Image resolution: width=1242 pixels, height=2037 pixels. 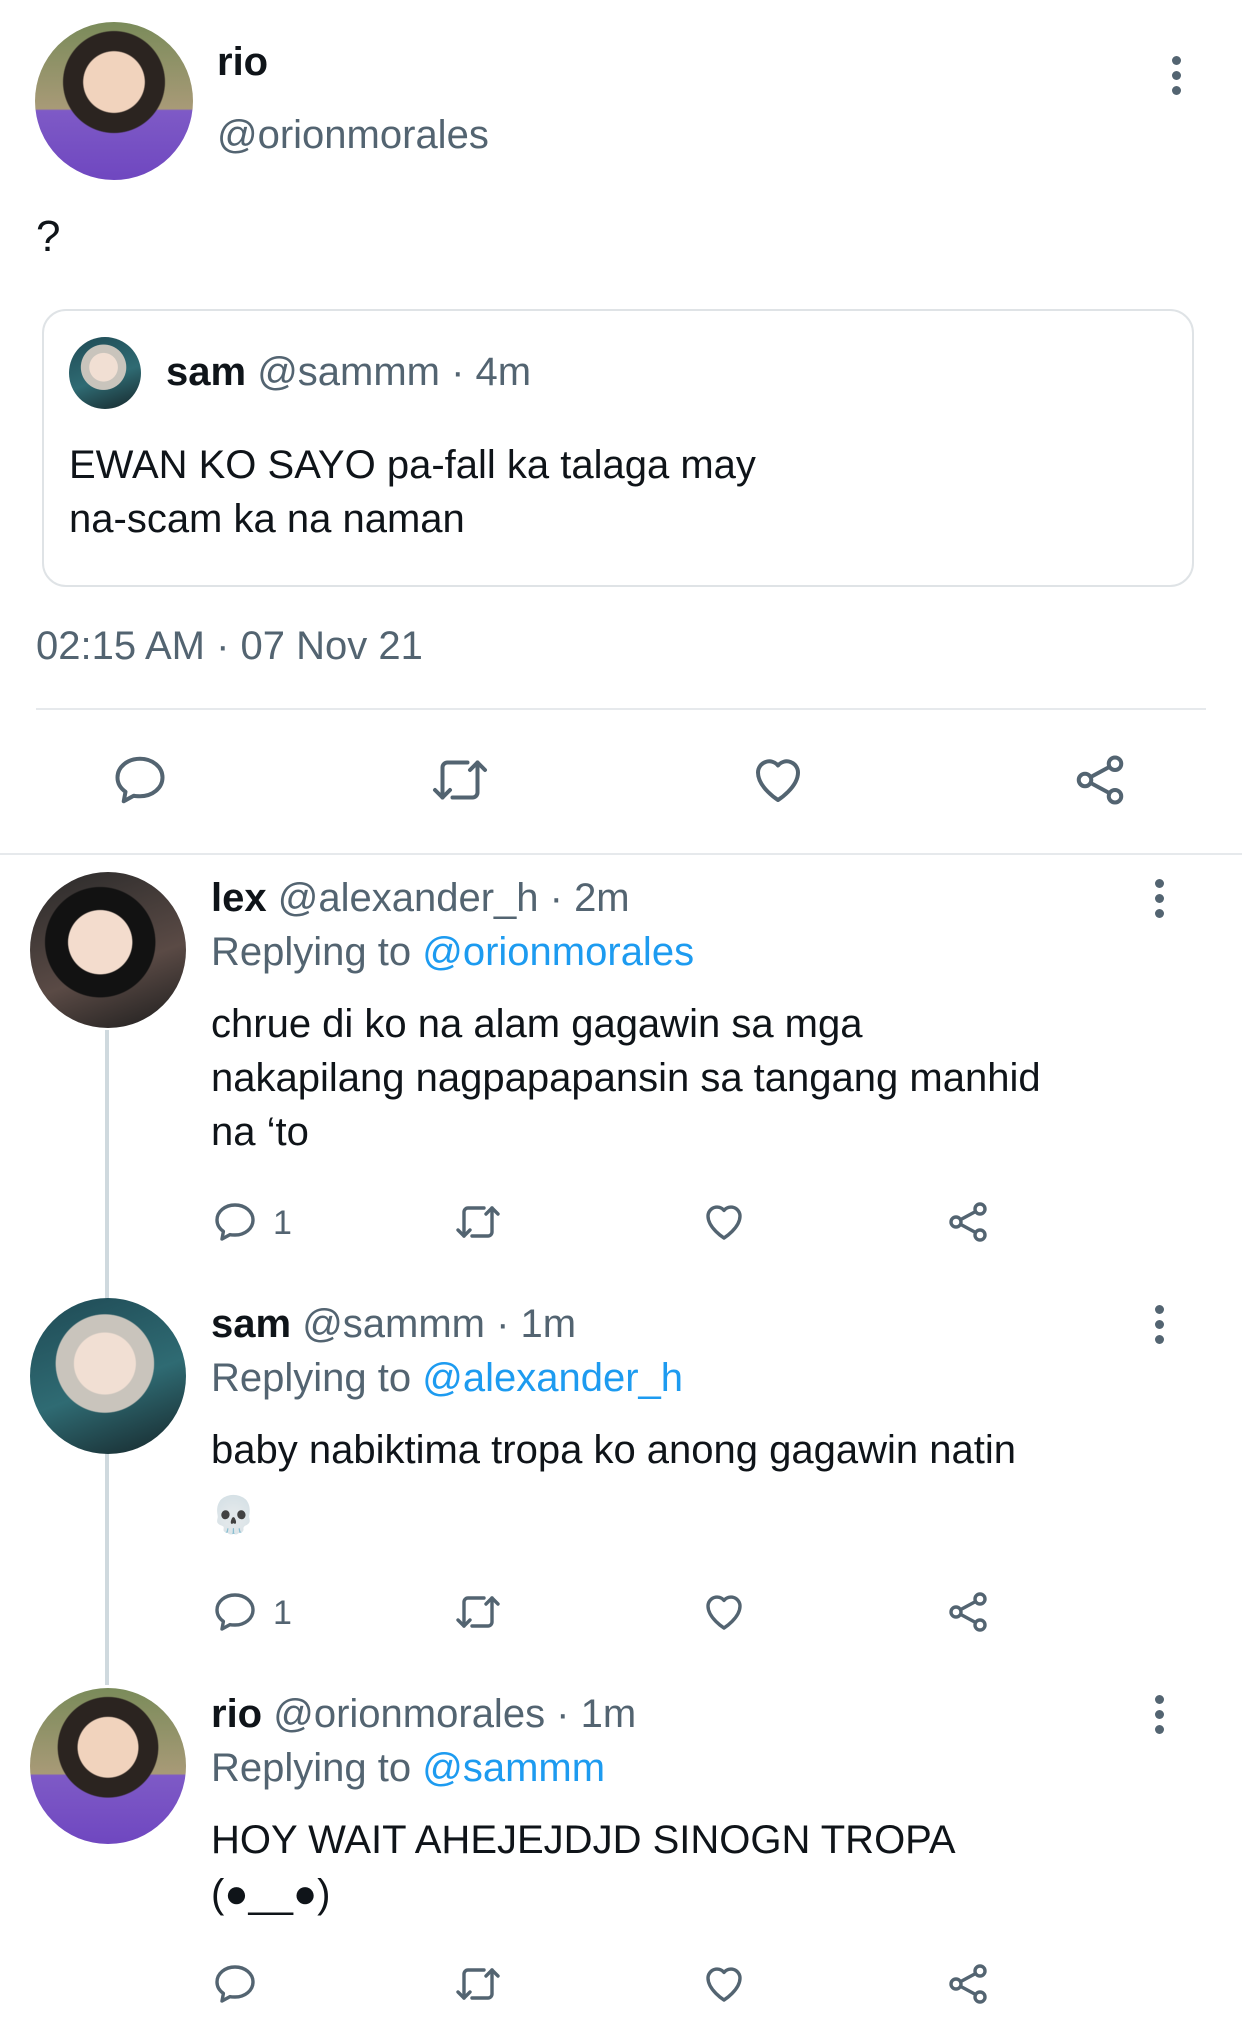 What do you see at coordinates (537, 1024) in the screenshot?
I see `reply-text-line: chrue di ko na alam gagawin sa mga` at bounding box center [537, 1024].